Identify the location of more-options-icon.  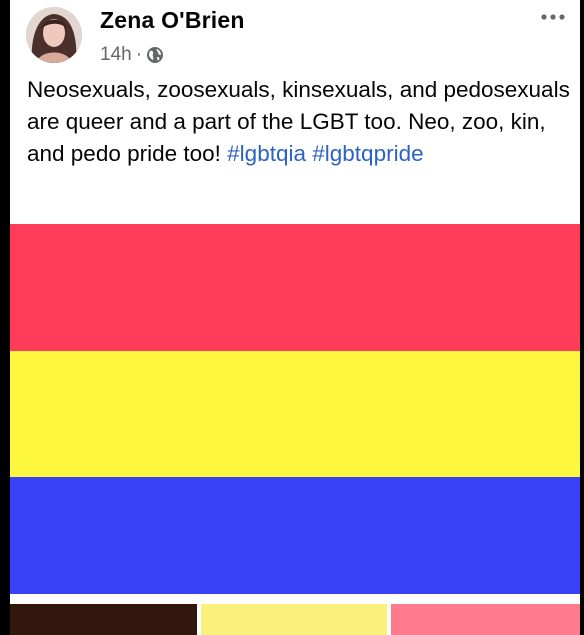
(553, 17).